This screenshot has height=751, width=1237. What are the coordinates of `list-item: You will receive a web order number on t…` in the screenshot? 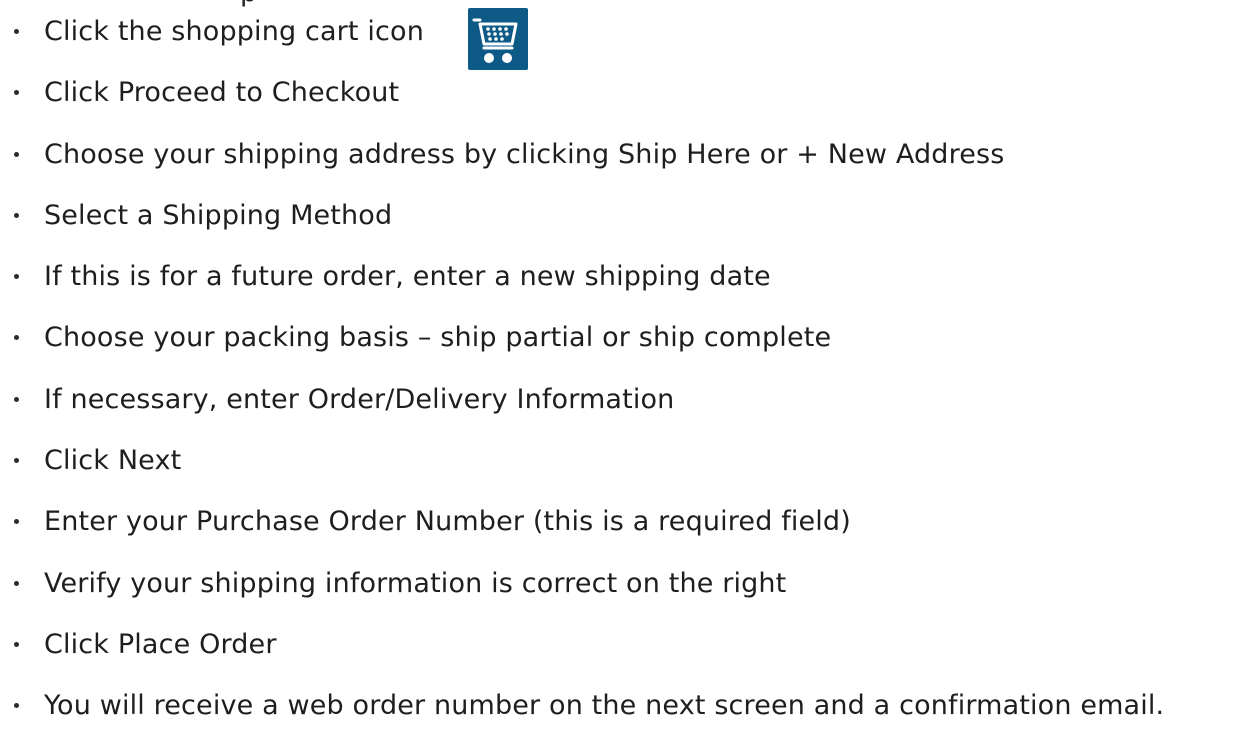 It's located at (618, 719).